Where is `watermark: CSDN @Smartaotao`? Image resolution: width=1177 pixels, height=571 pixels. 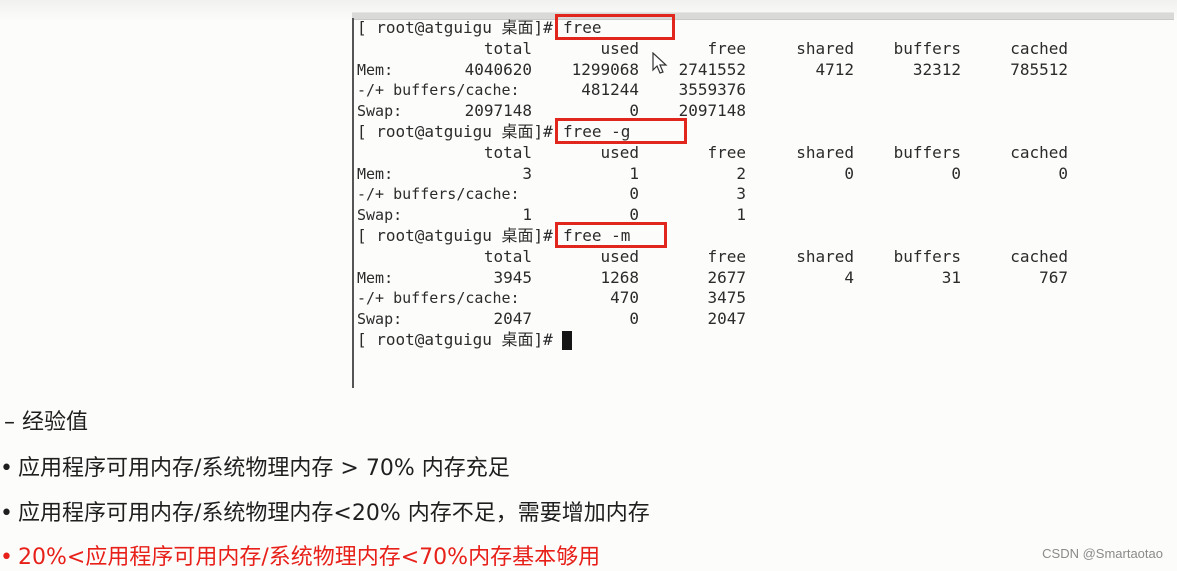 watermark: CSDN @Smartaotao is located at coordinates (1102, 553).